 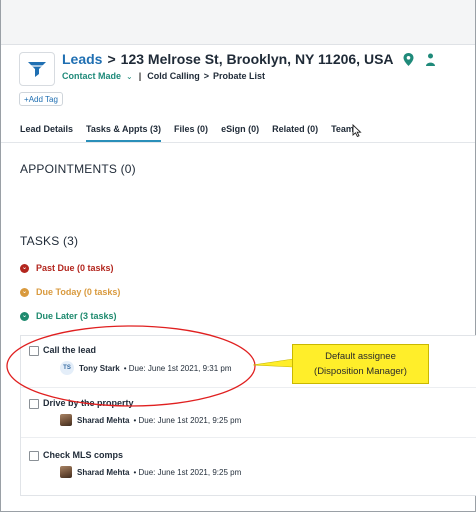 I want to click on tab-esign: eSign (0), so click(x=240, y=131).